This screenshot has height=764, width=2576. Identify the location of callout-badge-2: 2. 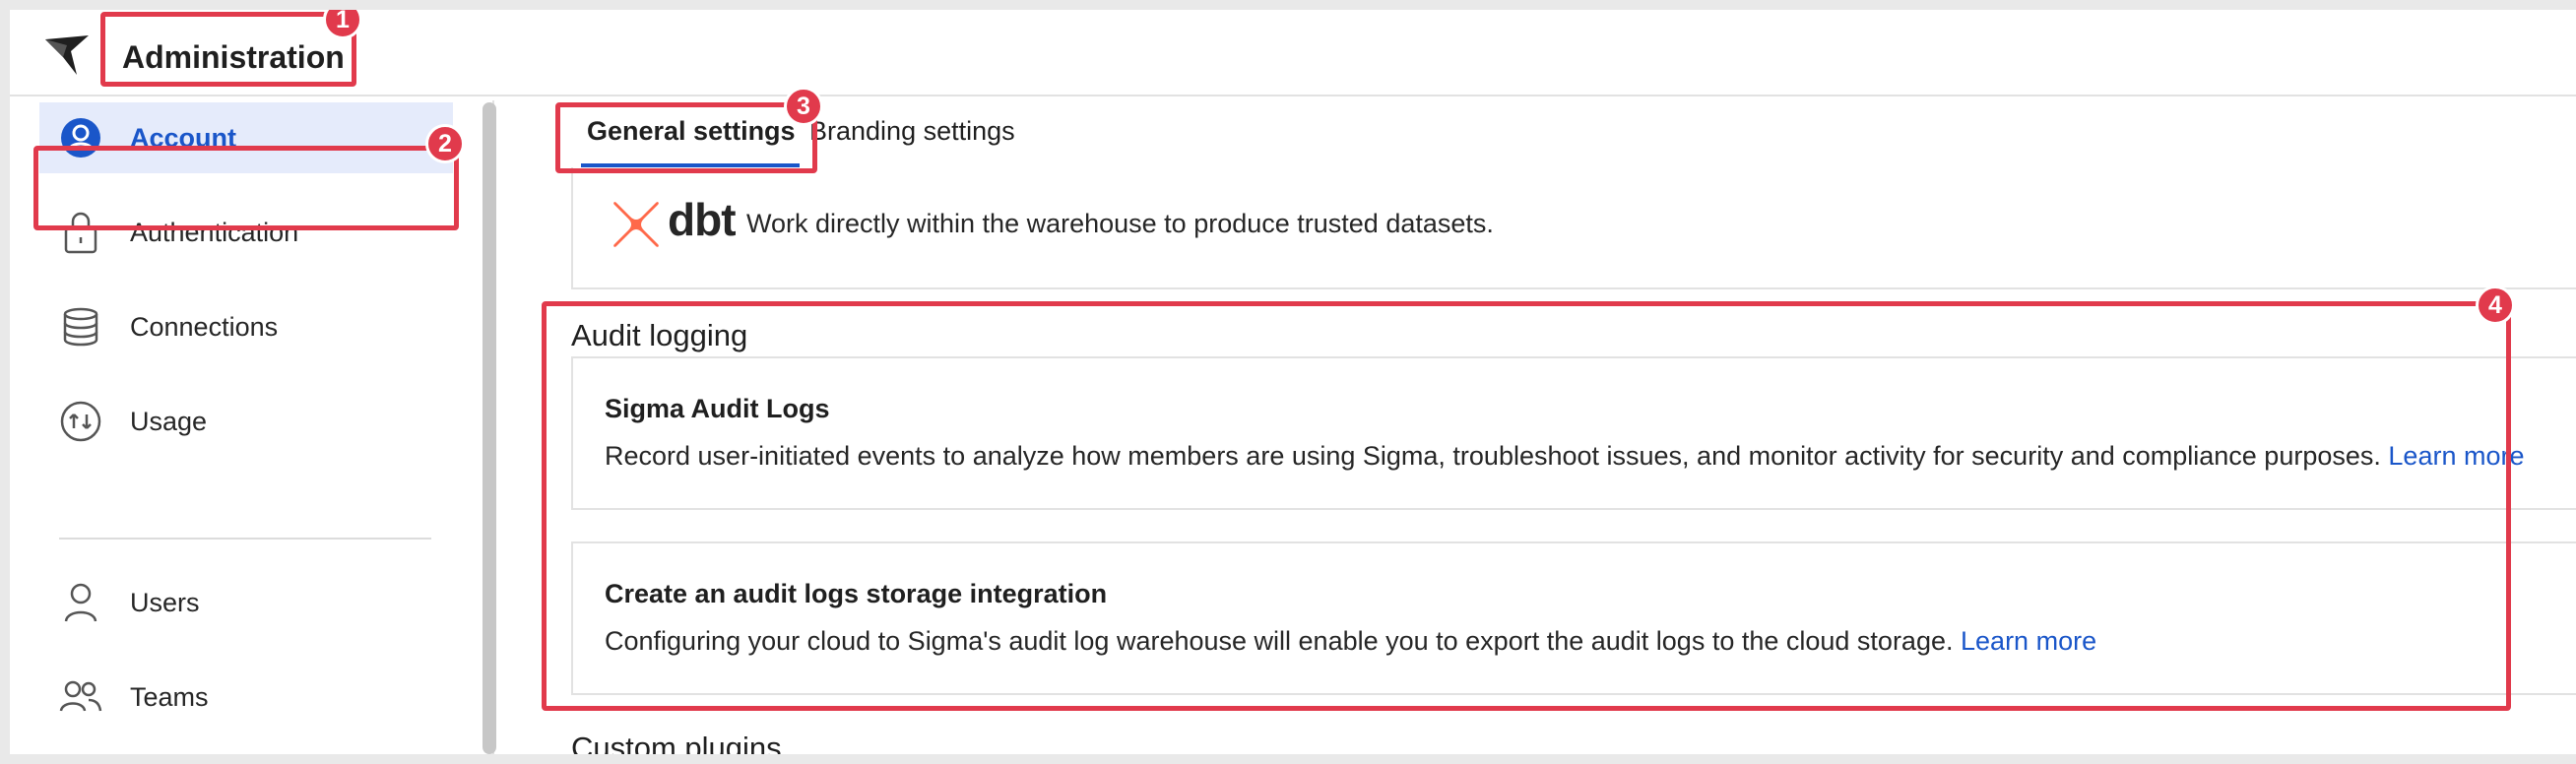
(445, 144).